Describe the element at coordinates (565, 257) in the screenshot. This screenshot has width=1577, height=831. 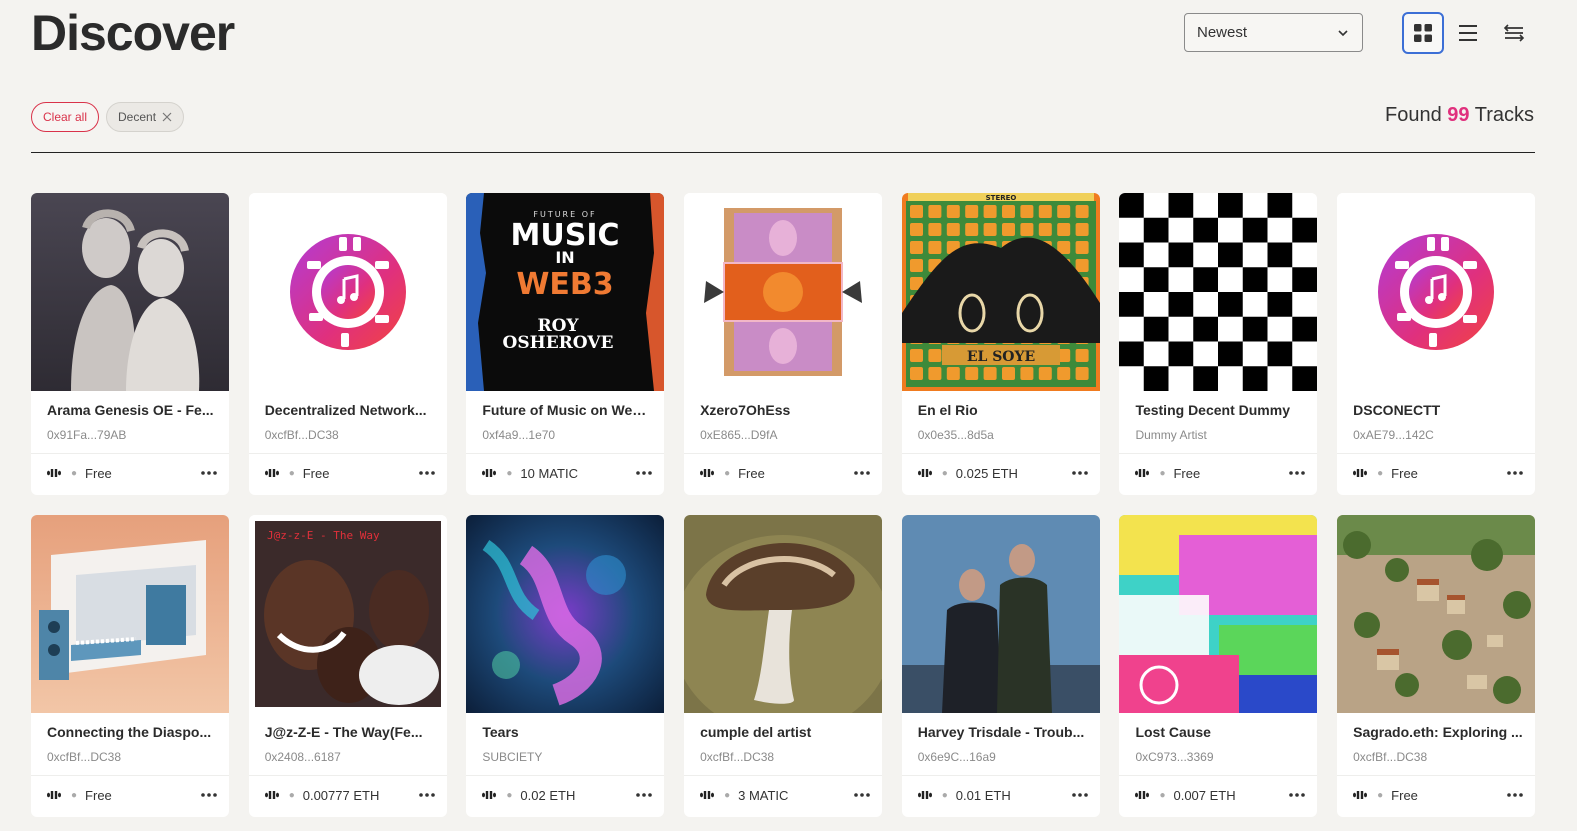
I see `svg-text: IN` at that location.